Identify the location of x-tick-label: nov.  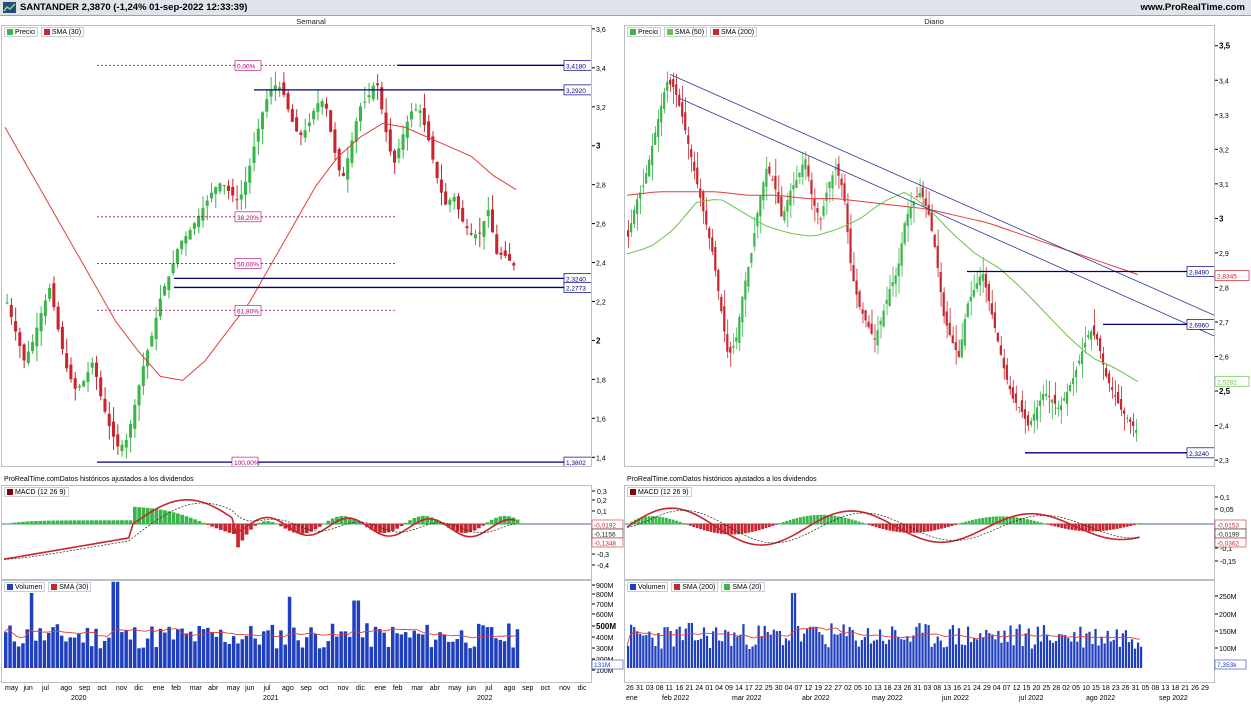
(565, 688).